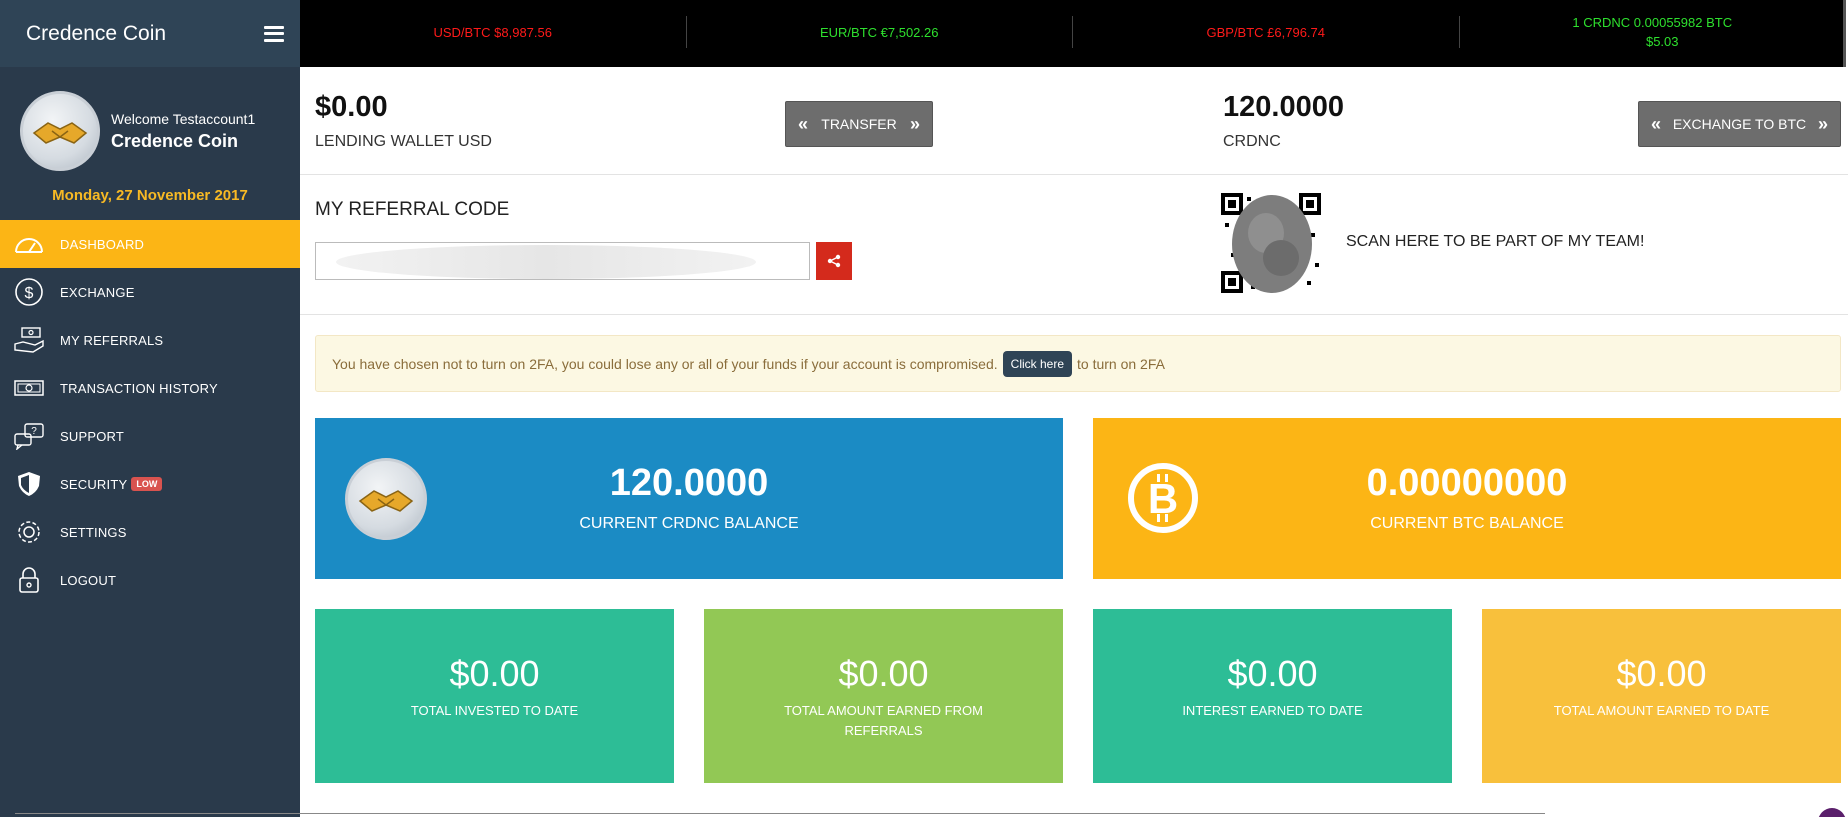 Image resolution: width=1848 pixels, height=817 pixels. Describe the element at coordinates (1121, 363) in the screenshot. I see `alert-text-after: to turn on 2FA` at that location.